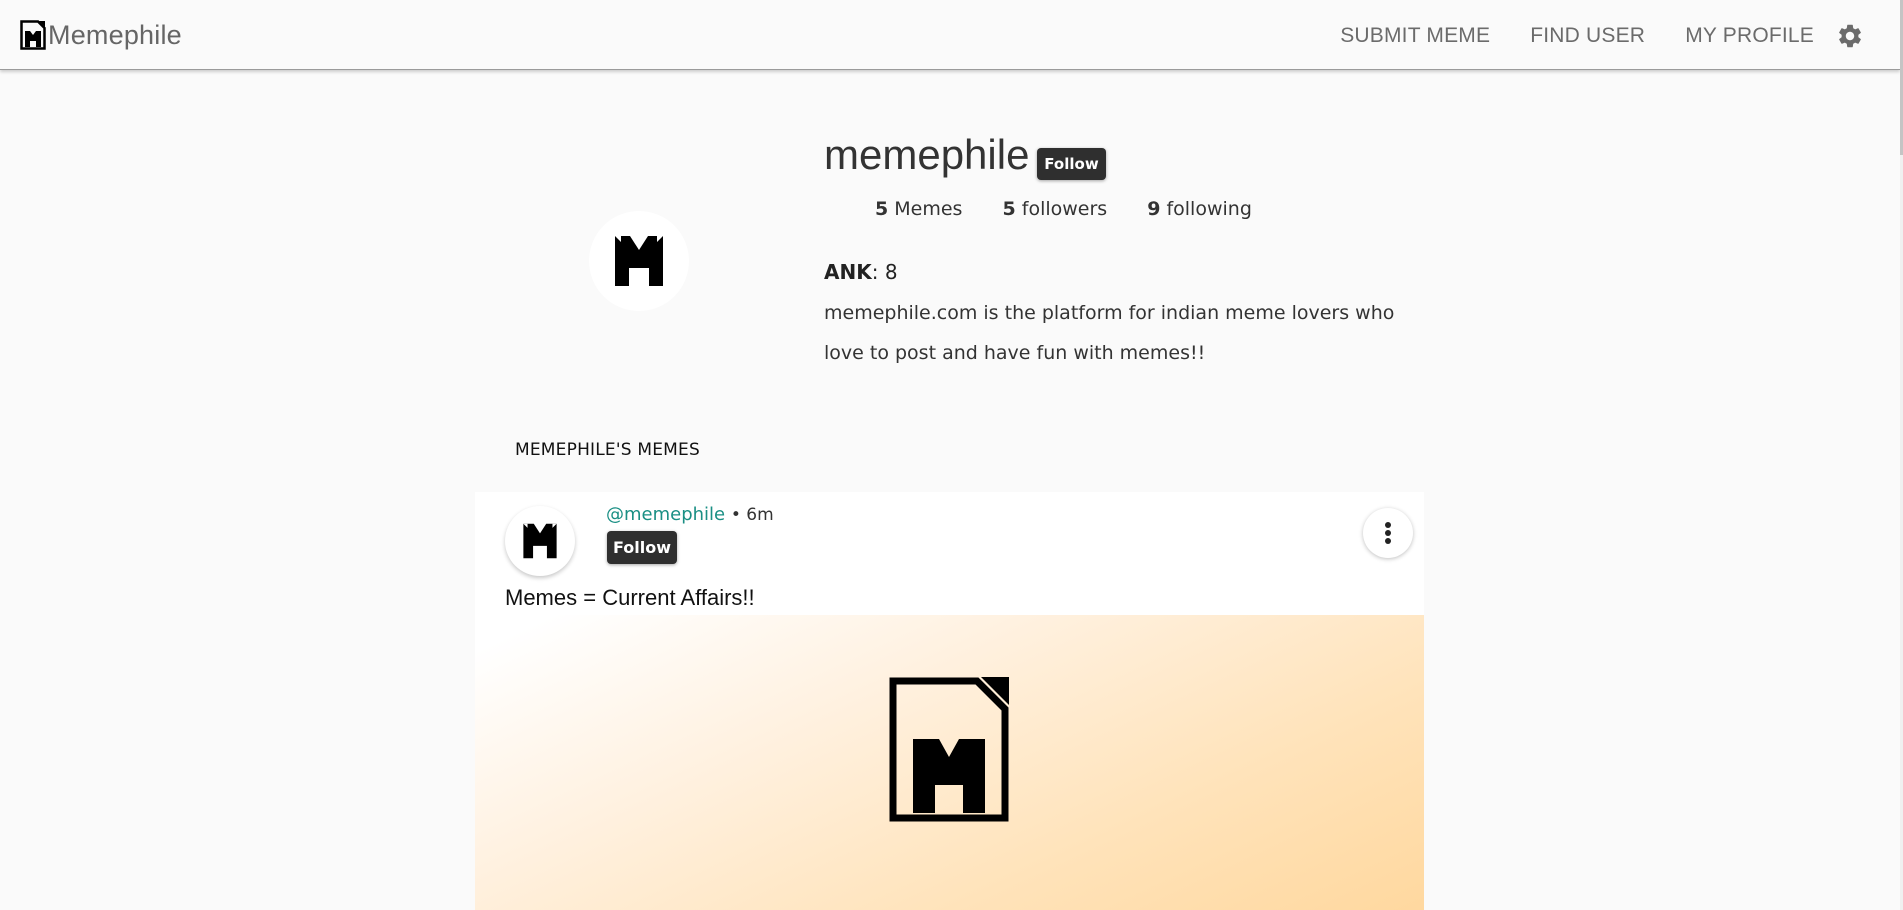 This screenshot has height=910, width=1903. What do you see at coordinates (665, 514) in the screenshot?
I see `post-author-handle: @memephile` at bounding box center [665, 514].